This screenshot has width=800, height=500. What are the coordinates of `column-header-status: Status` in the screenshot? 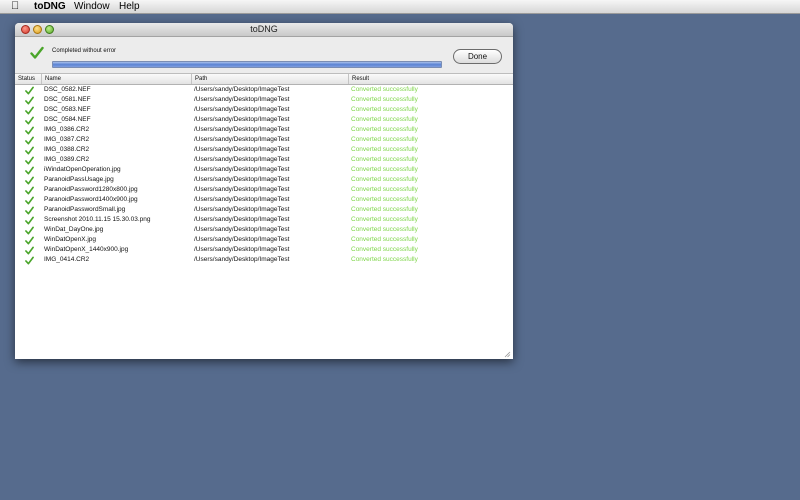 It's located at (28, 79).